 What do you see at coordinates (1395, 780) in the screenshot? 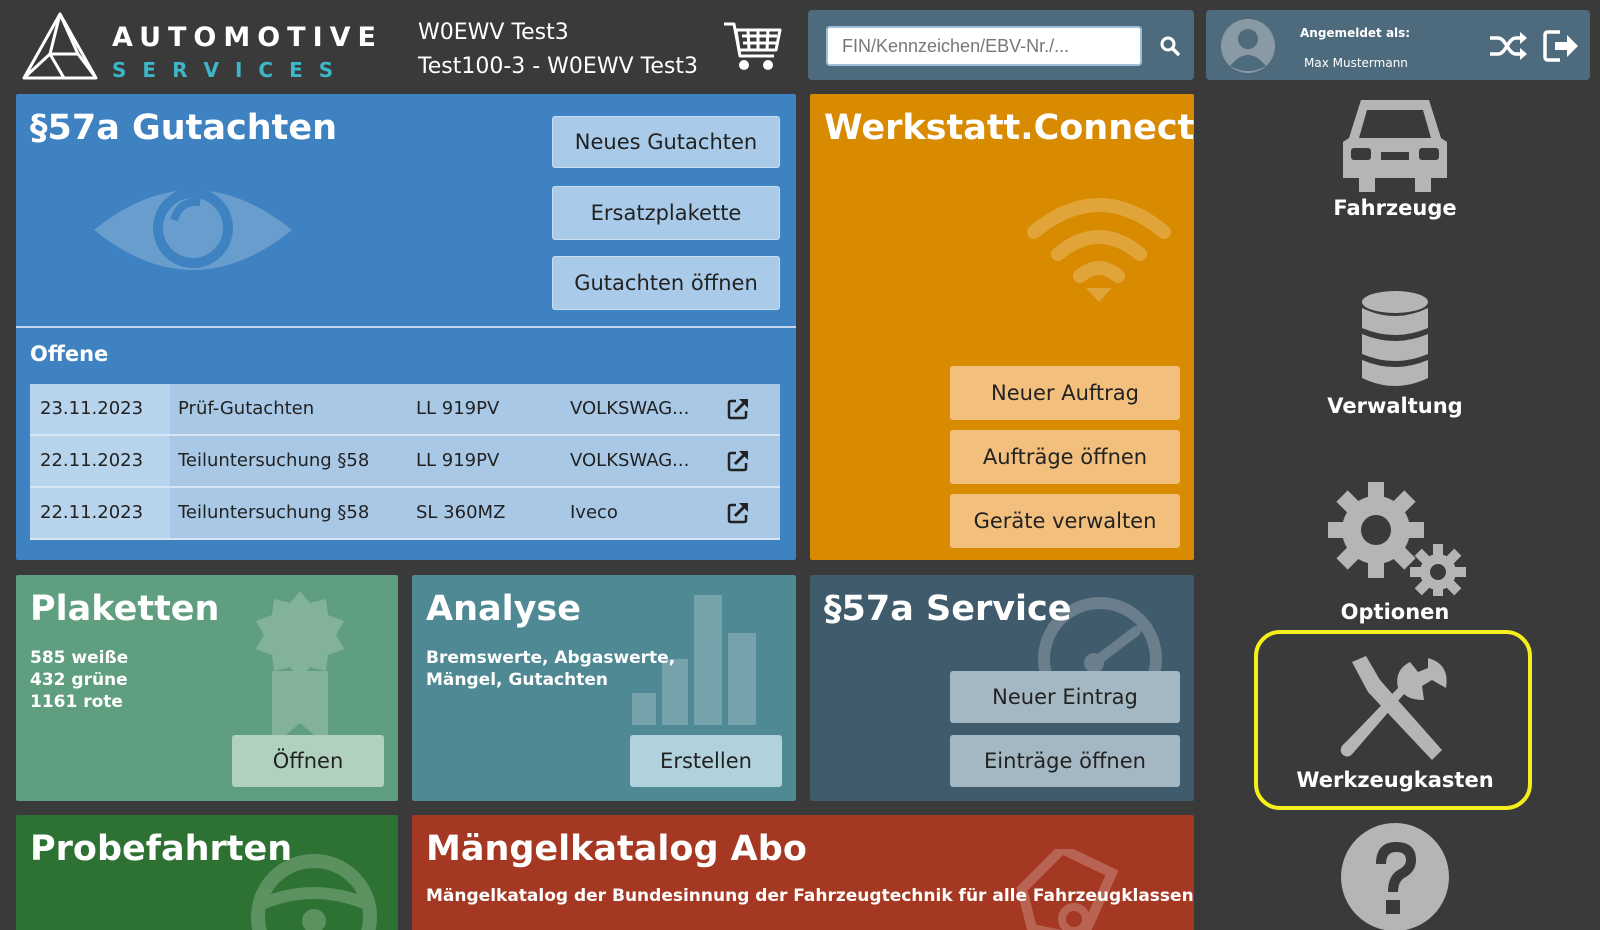
I see `nav-werkzeugkasten-label: Werkzeugkasten` at bounding box center [1395, 780].